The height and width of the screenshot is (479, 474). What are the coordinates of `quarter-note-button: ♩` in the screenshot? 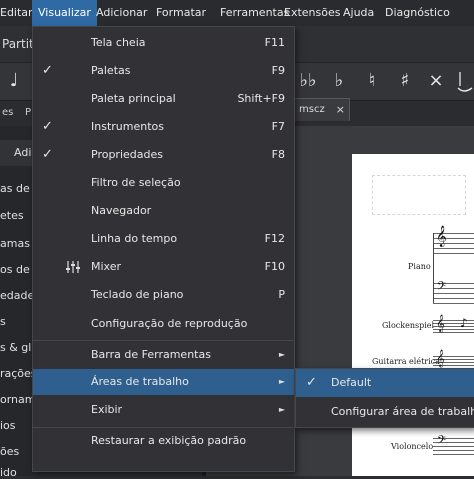 It's located at (14, 81).